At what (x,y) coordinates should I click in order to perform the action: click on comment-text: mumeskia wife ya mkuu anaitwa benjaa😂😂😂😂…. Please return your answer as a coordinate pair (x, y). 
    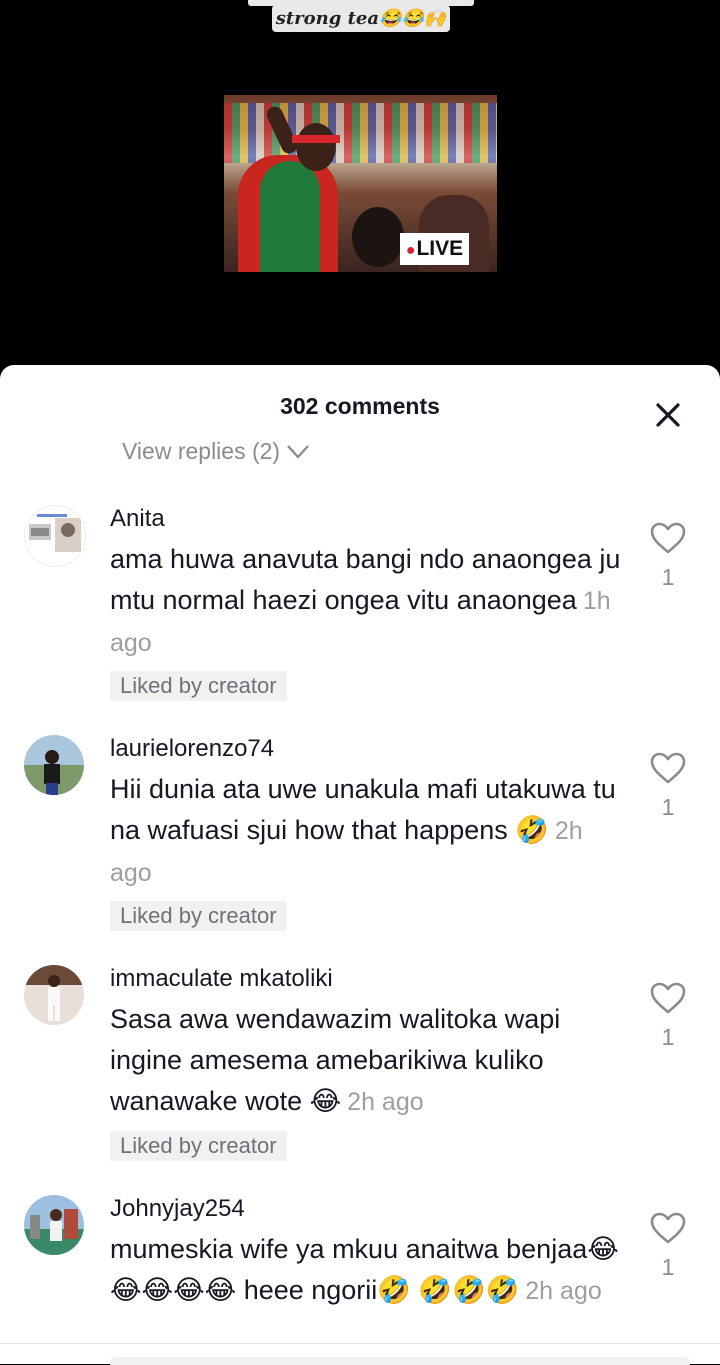
    Looking at the image, I should click on (364, 1269).